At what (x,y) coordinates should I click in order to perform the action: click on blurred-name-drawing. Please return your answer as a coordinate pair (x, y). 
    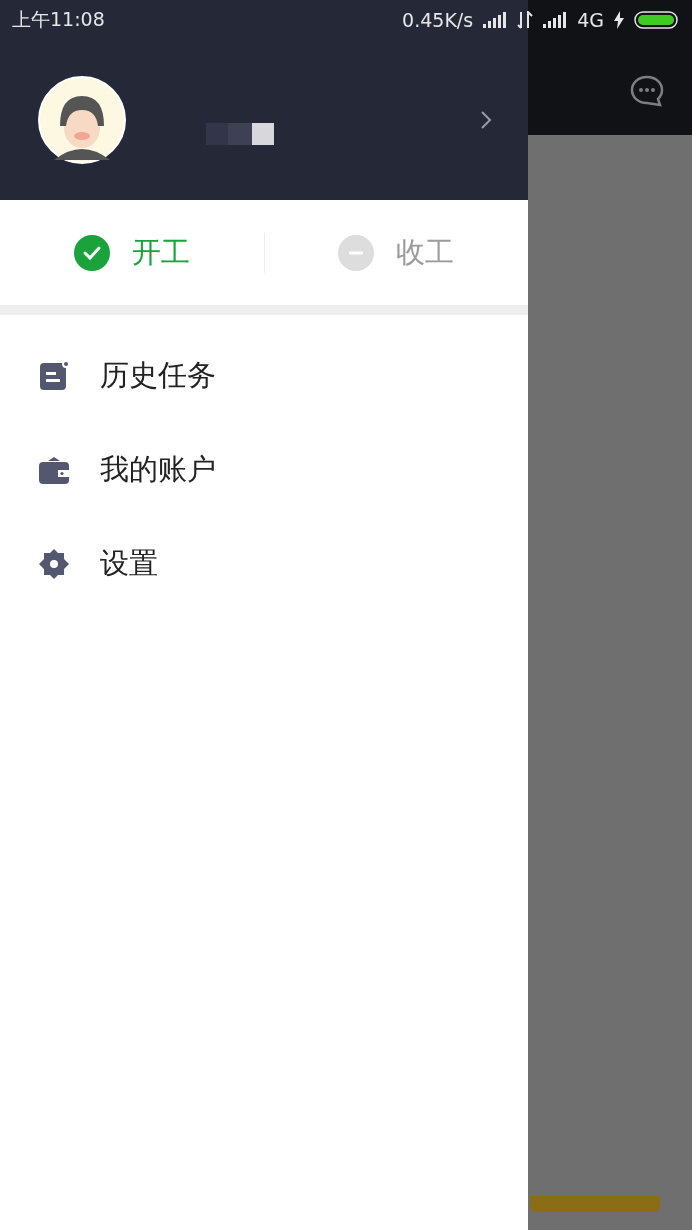
    Looking at the image, I should click on (240, 134).